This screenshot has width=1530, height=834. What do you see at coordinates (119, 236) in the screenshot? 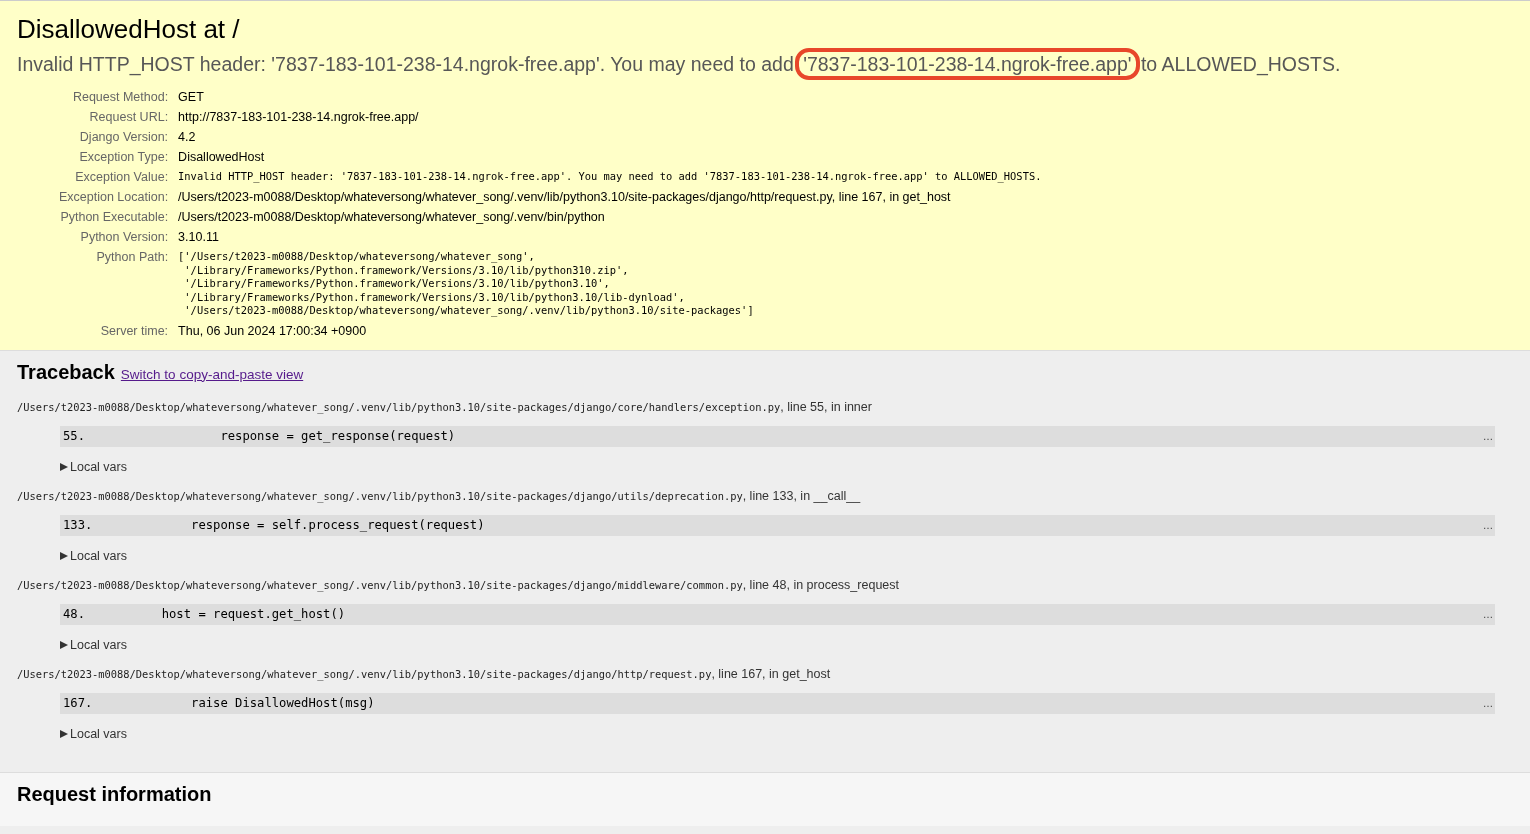
I see `meta-label: Python Version:` at bounding box center [119, 236].